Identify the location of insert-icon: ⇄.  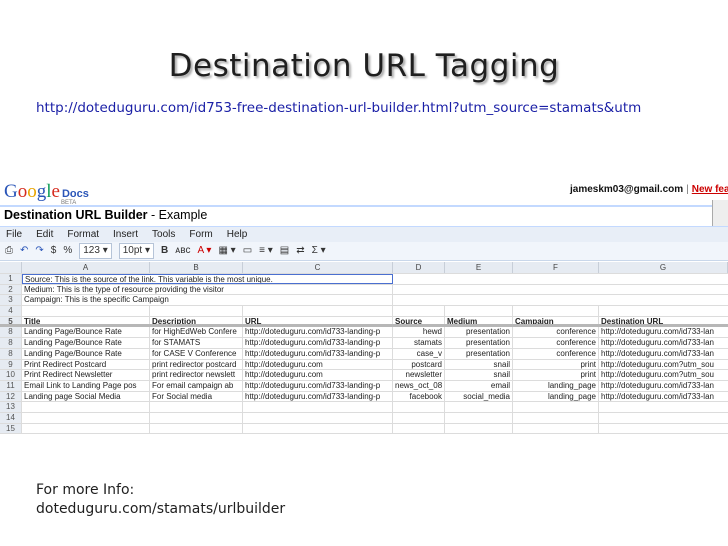
(300, 251).